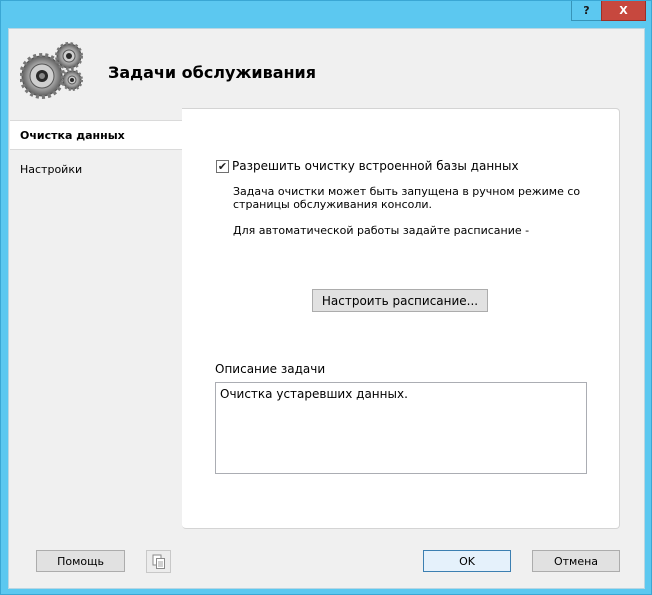 The height and width of the screenshot is (595, 652). Describe the element at coordinates (576, 561) in the screenshot. I see `cancel-button: Отмена` at that location.